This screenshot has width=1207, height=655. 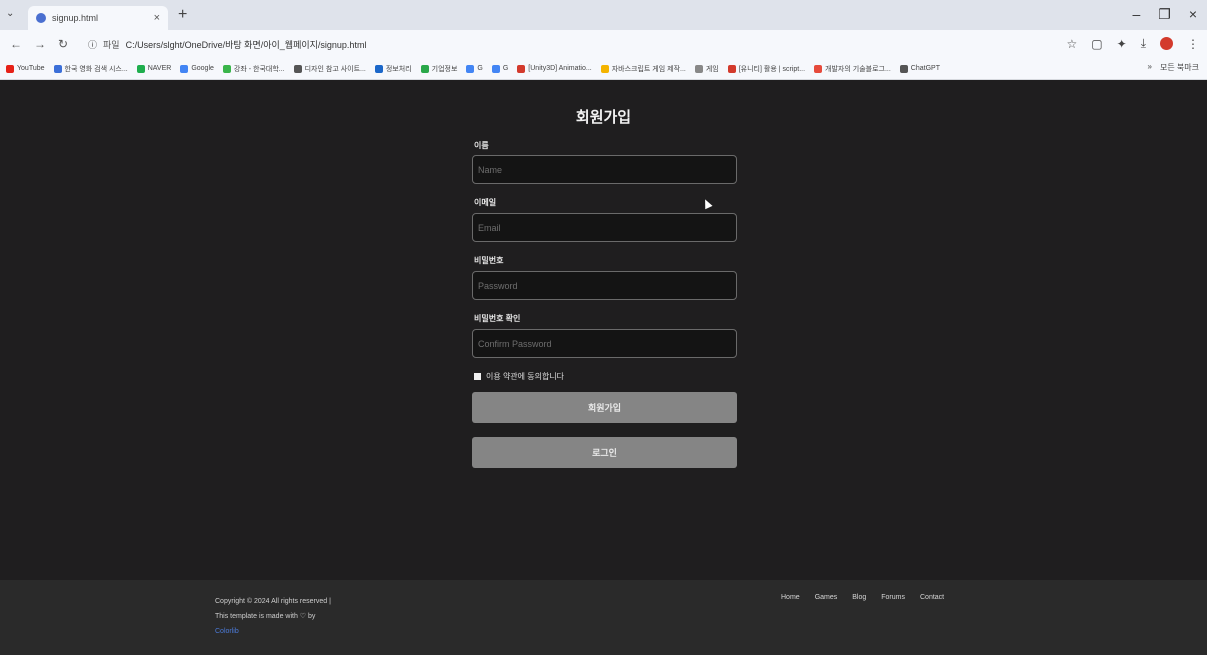 I want to click on tab-title: signup.html, so click(x=75, y=18).